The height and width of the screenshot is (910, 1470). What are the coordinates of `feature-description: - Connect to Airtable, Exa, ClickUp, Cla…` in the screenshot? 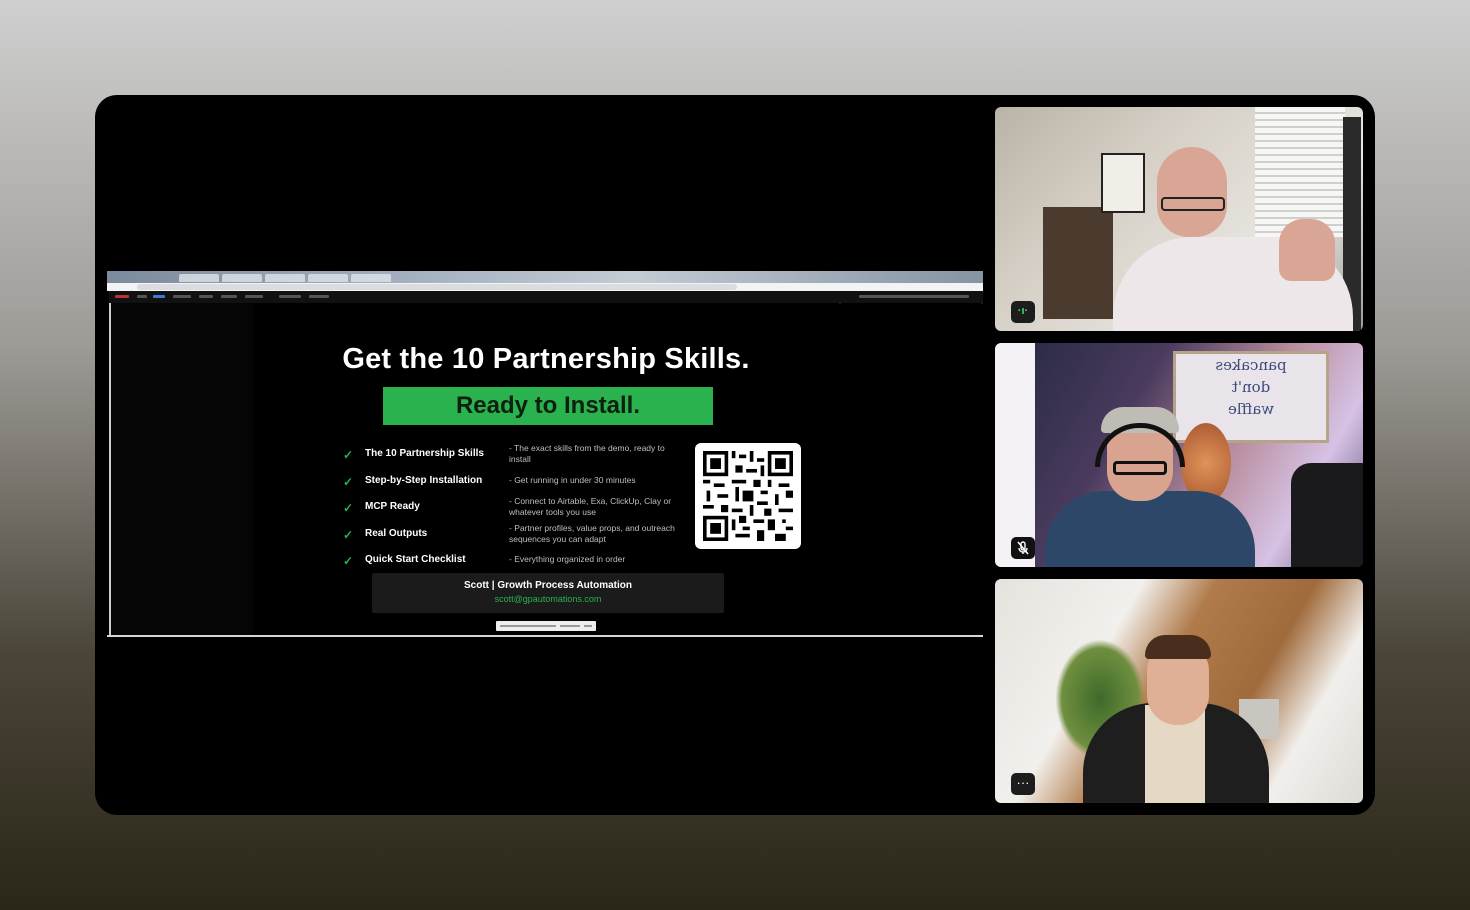 It's located at (590, 506).